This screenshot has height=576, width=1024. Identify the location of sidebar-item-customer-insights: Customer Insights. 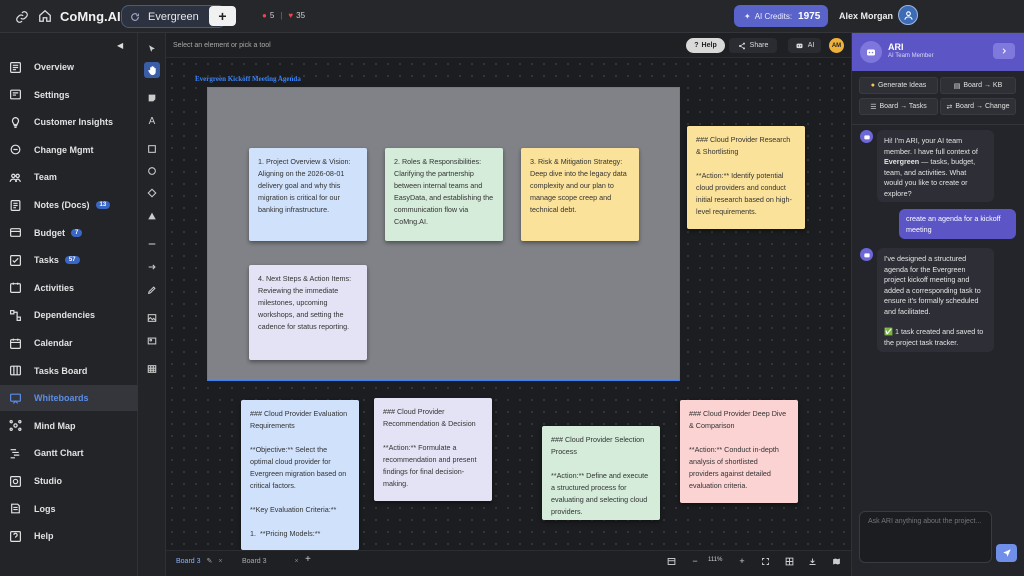
(69, 122).